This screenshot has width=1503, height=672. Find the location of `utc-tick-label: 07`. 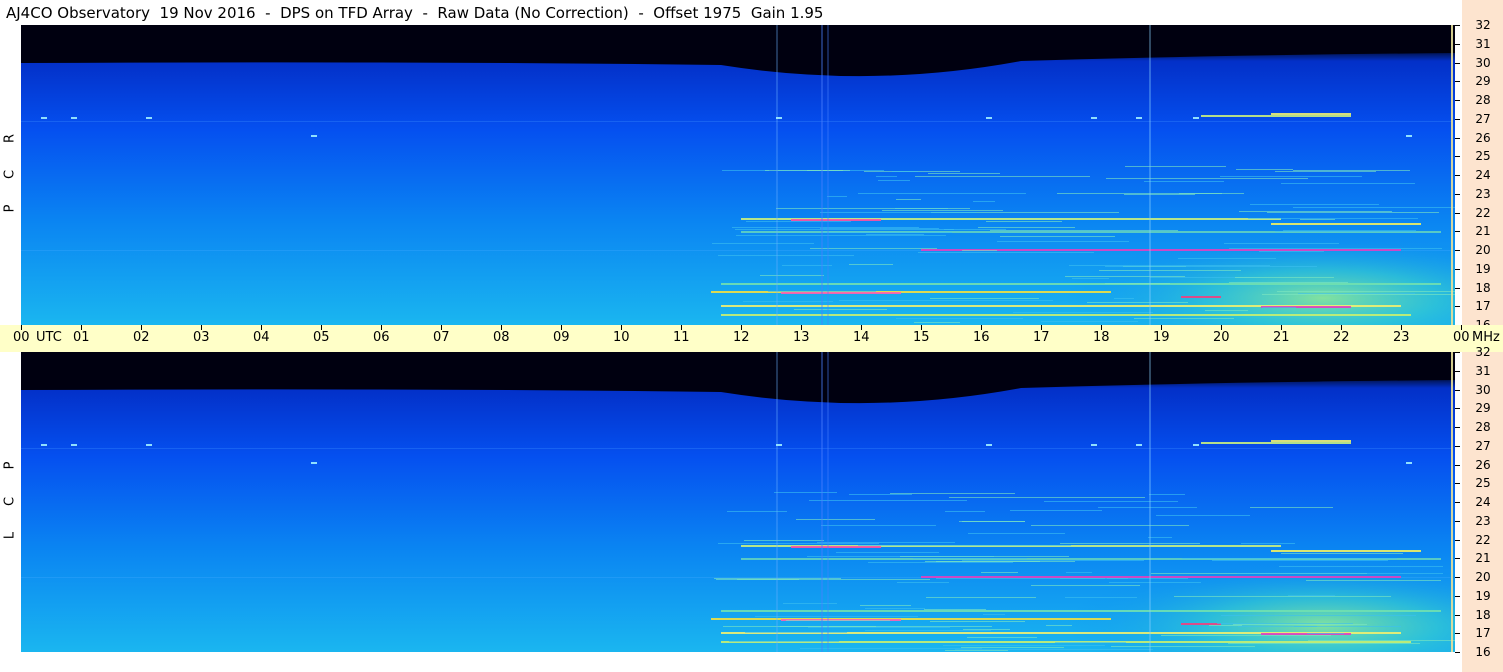

utc-tick-label: 07 is located at coordinates (441, 337).